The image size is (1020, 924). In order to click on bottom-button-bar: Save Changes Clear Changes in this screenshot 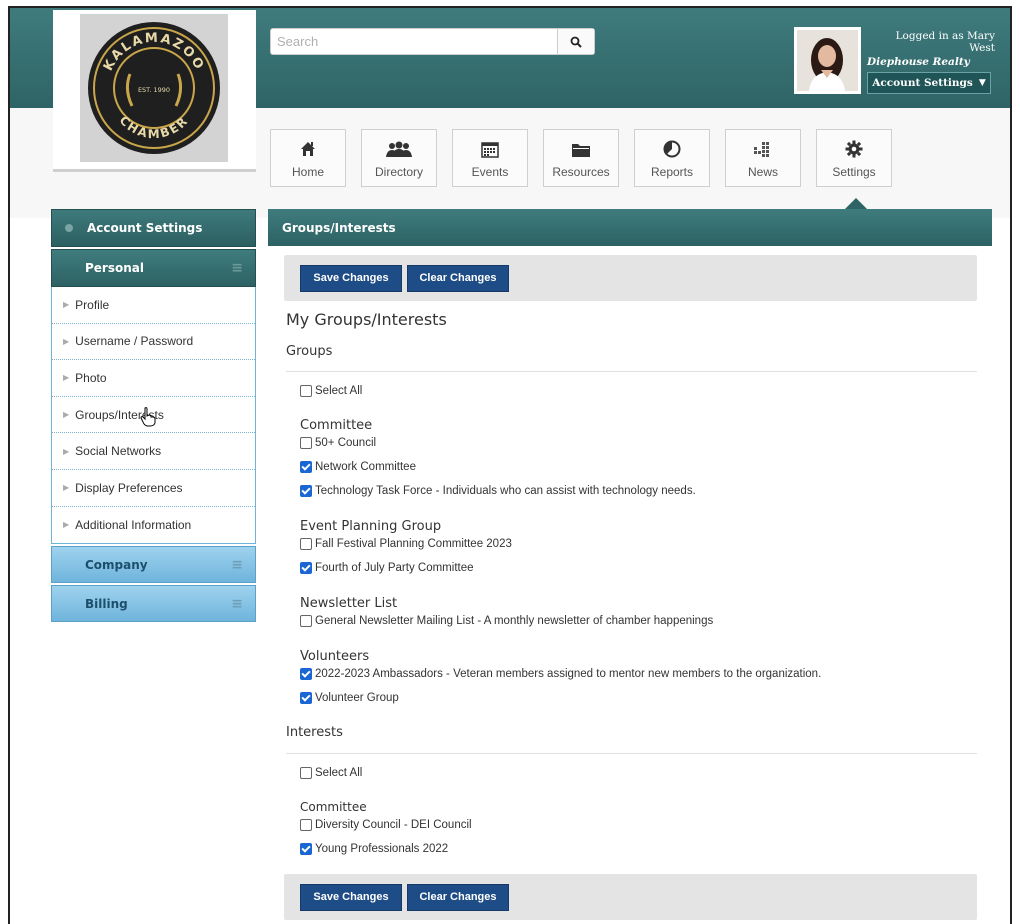, I will do `click(630, 897)`.